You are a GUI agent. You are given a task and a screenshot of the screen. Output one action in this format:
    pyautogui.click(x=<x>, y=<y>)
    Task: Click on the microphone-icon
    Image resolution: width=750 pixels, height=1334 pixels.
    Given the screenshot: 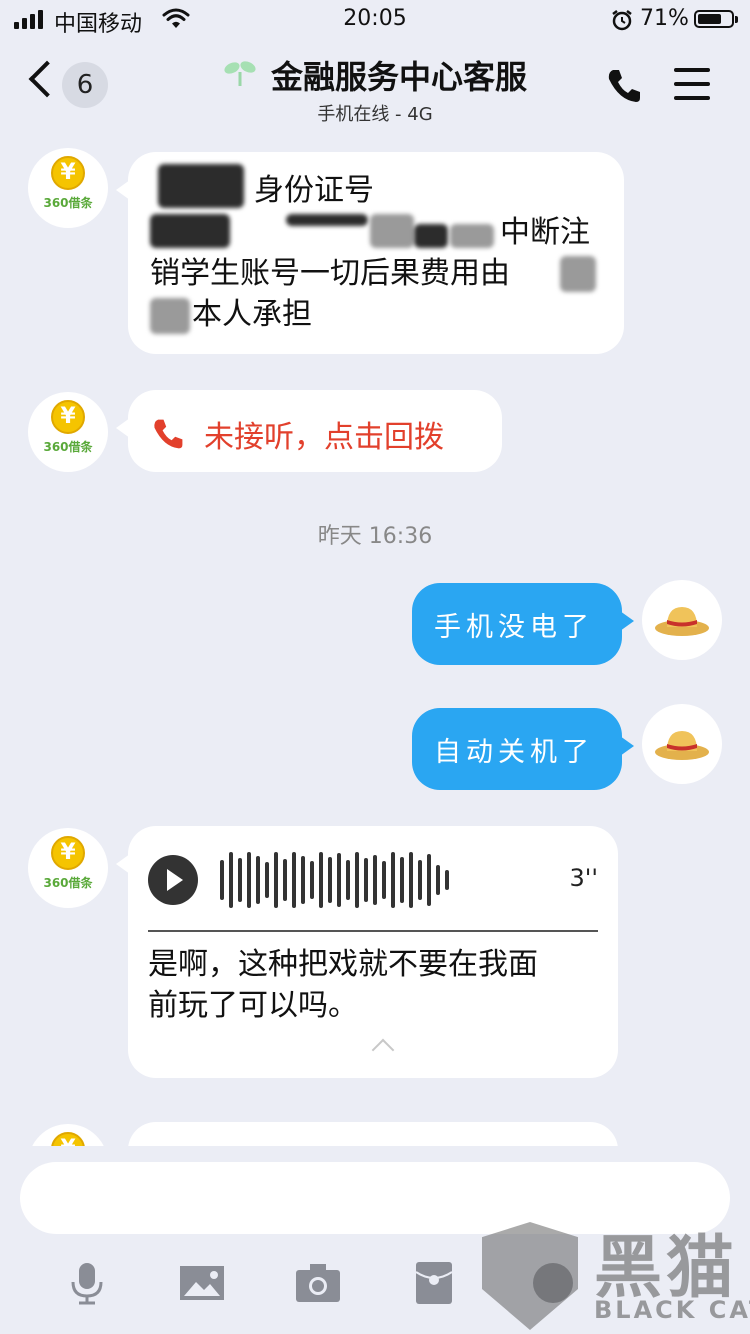 What is the action you would take?
    pyautogui.click(x=87, y=1284)
    